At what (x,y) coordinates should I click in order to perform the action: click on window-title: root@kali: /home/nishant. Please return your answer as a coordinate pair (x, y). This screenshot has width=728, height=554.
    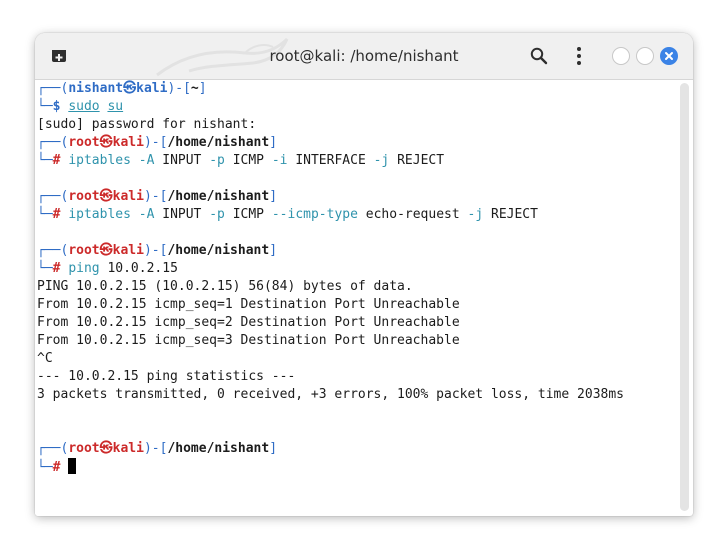
    Looking at the image, I should click on (364, 56).